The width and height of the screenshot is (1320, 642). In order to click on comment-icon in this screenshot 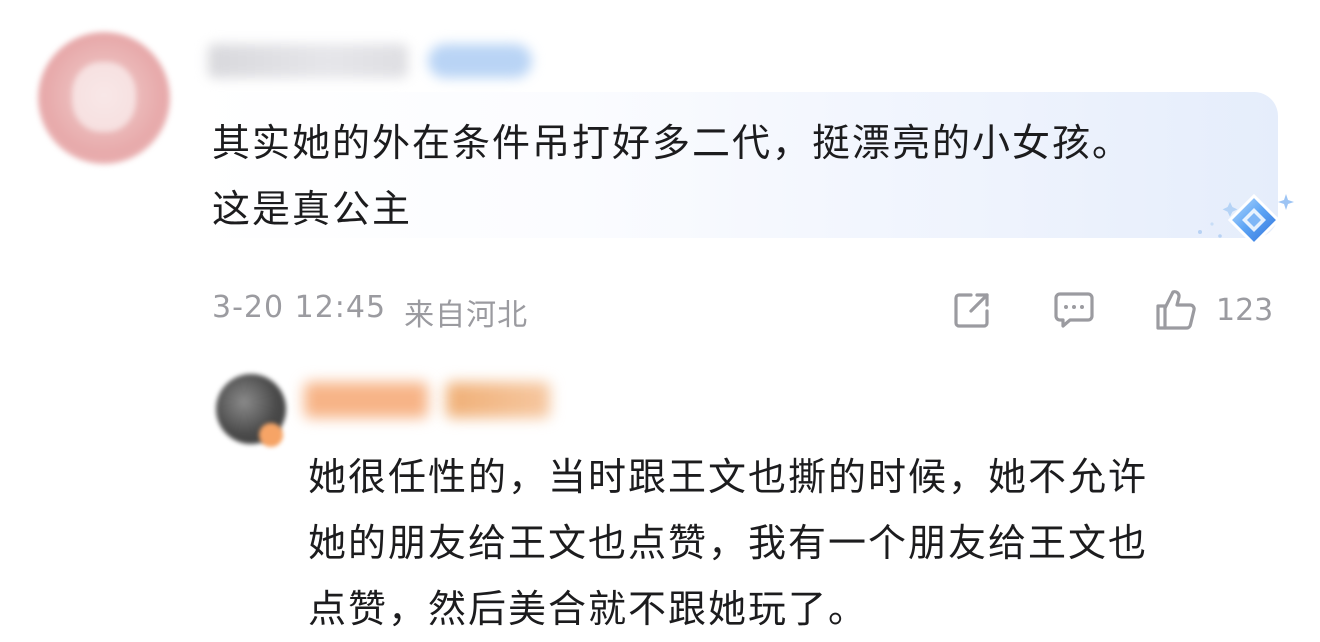, I will do `click(1074, 310)`.